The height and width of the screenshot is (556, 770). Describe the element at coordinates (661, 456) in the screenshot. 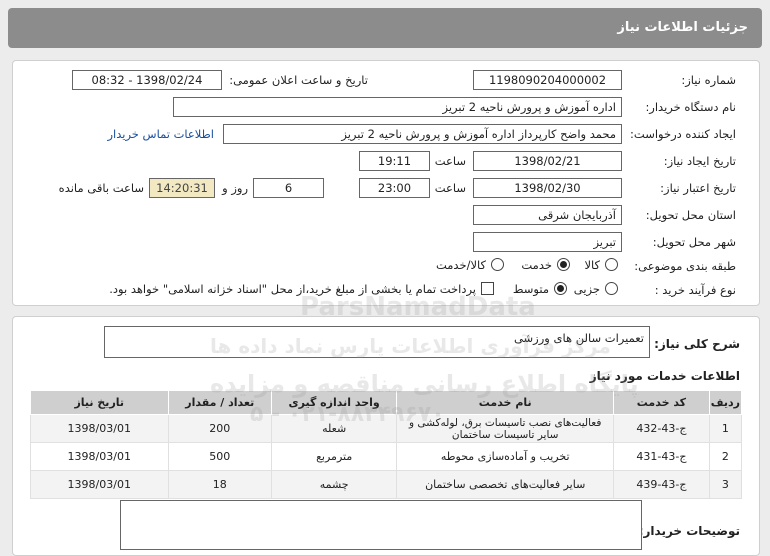

I see `cell-code: ج-43-431` at that location.